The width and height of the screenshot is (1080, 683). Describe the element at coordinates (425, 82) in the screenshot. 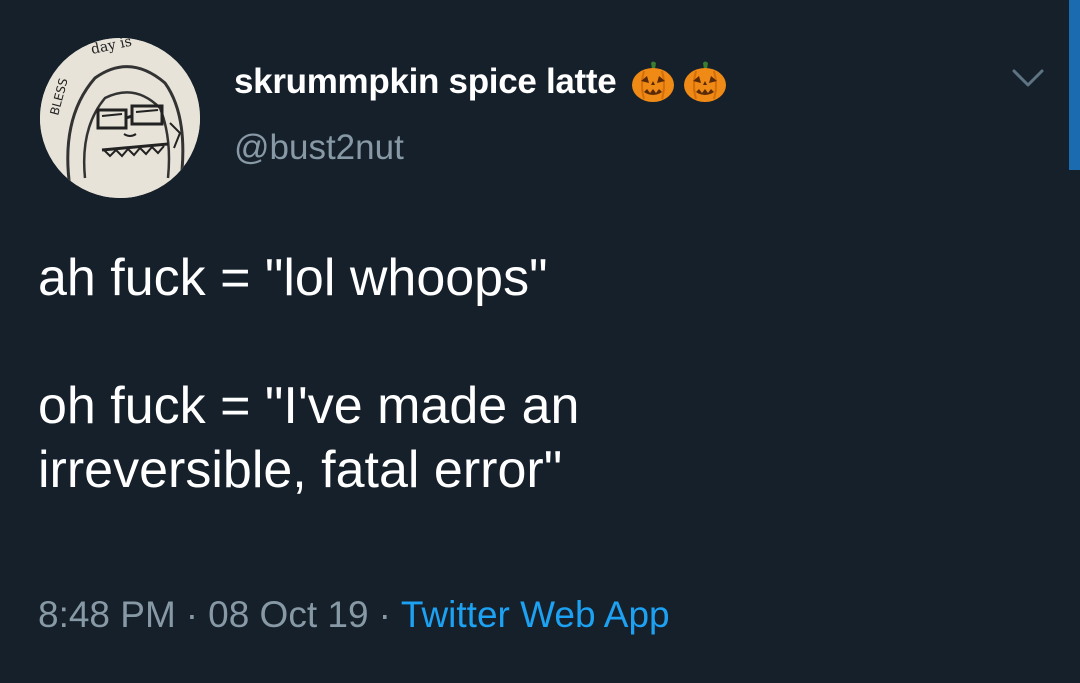

I see `display-name: skrummpkin spice latte` at that location.